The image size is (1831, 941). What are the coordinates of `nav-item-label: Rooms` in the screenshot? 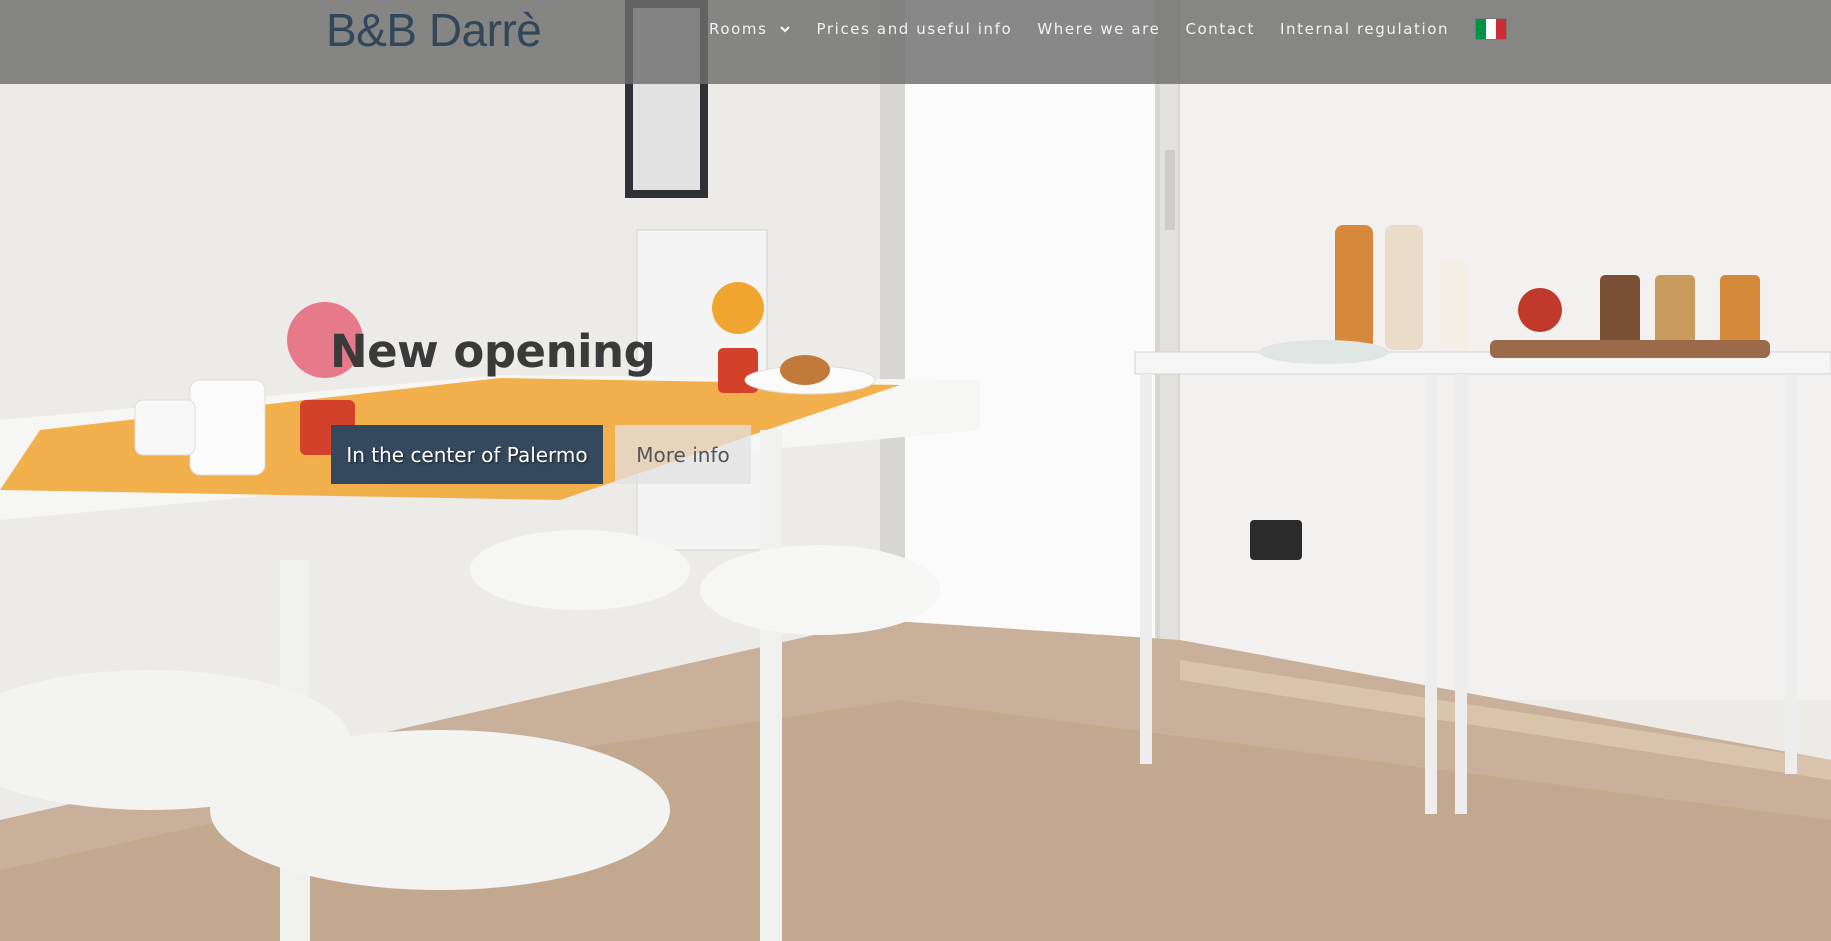 It's located at (738, 29).